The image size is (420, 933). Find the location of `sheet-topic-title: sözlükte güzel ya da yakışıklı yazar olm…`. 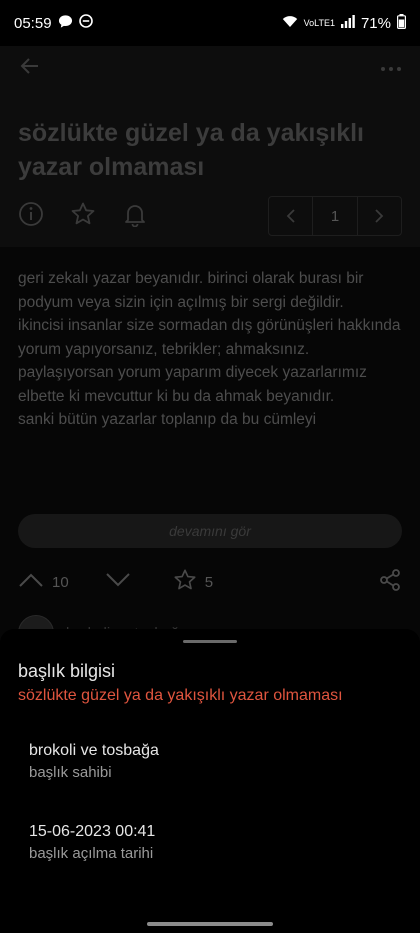

sheet-topic-title: sözlükte güzel ya da yakışıklı yazar olm… is located at coordinates (180, 696).